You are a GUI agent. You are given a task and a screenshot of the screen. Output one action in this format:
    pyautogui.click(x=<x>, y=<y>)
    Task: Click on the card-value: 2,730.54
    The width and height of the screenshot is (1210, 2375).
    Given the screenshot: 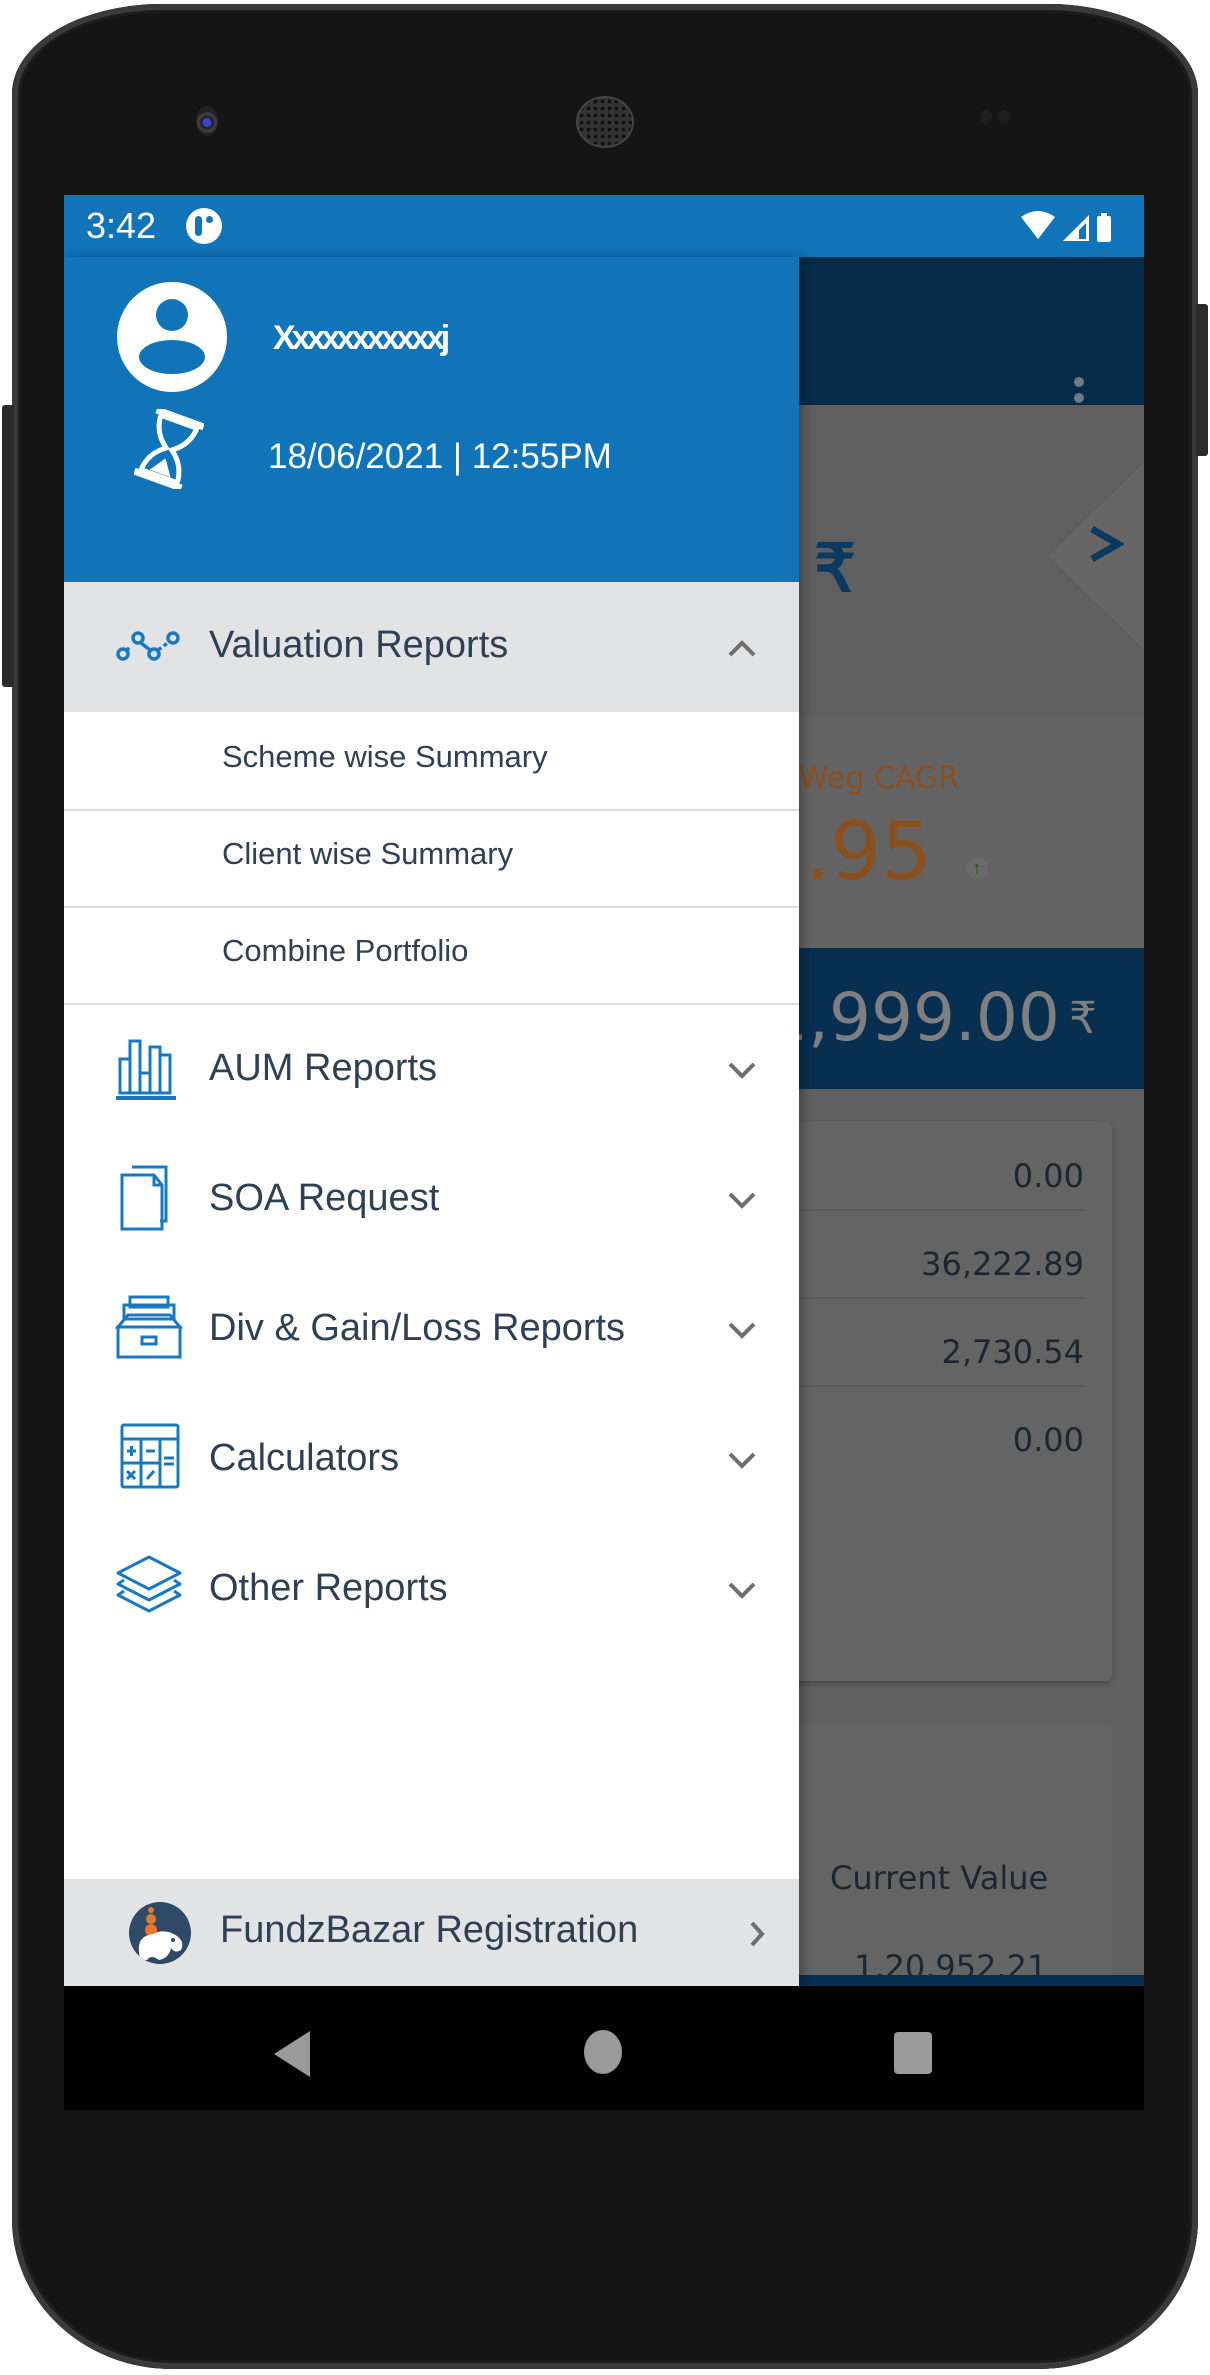 What is the action you would take?
    pyautogui.click(x=1013, y=1352)
    